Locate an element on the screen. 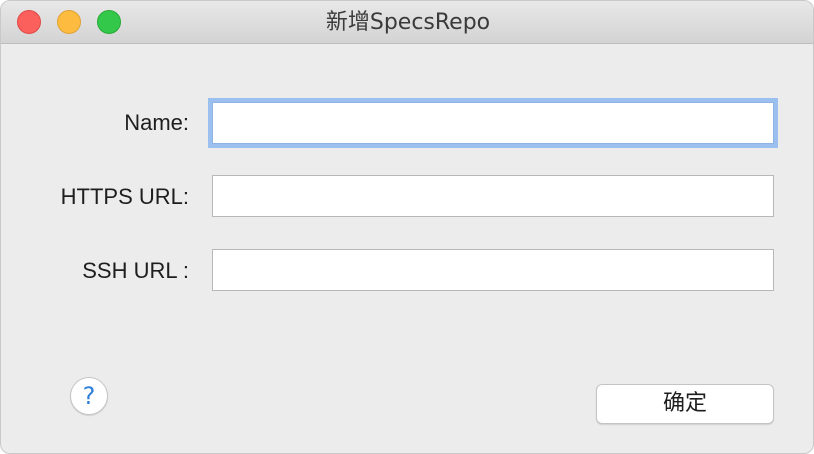 This screenshot has height=454, width=814. https-url-input is located at coordinates (493, 196).